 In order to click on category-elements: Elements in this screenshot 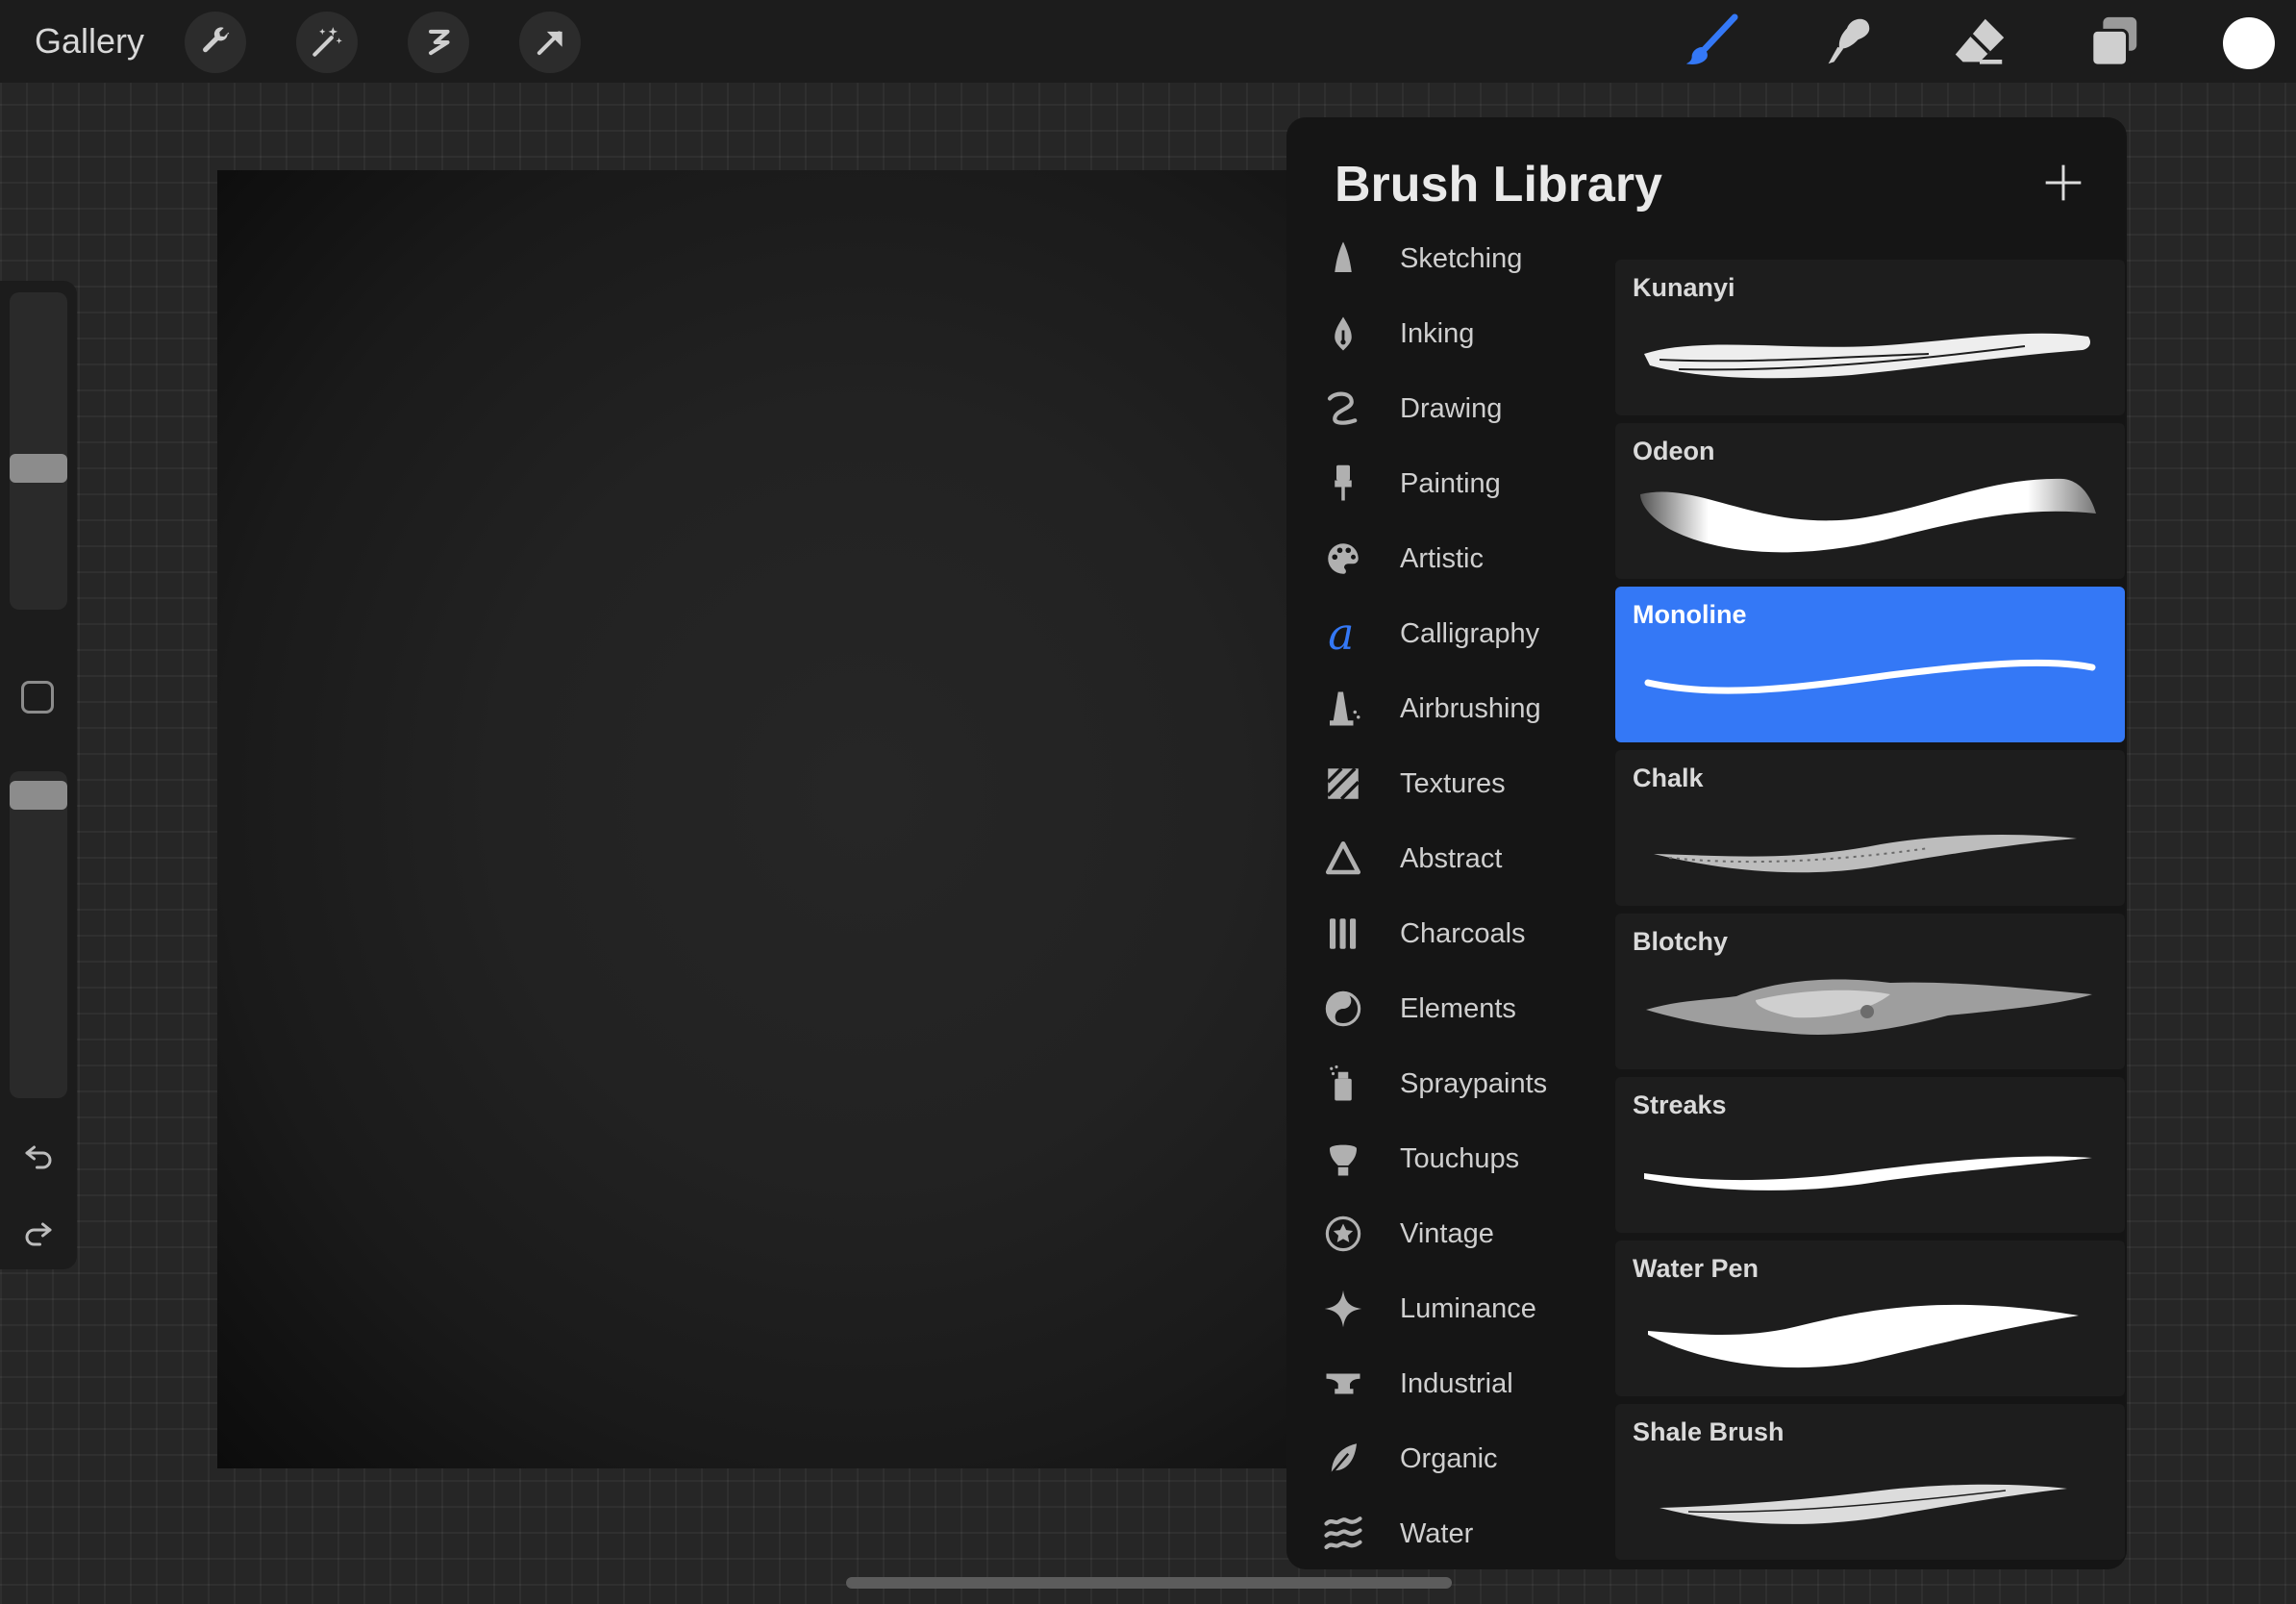, I will do `click(1445, 1008)`.